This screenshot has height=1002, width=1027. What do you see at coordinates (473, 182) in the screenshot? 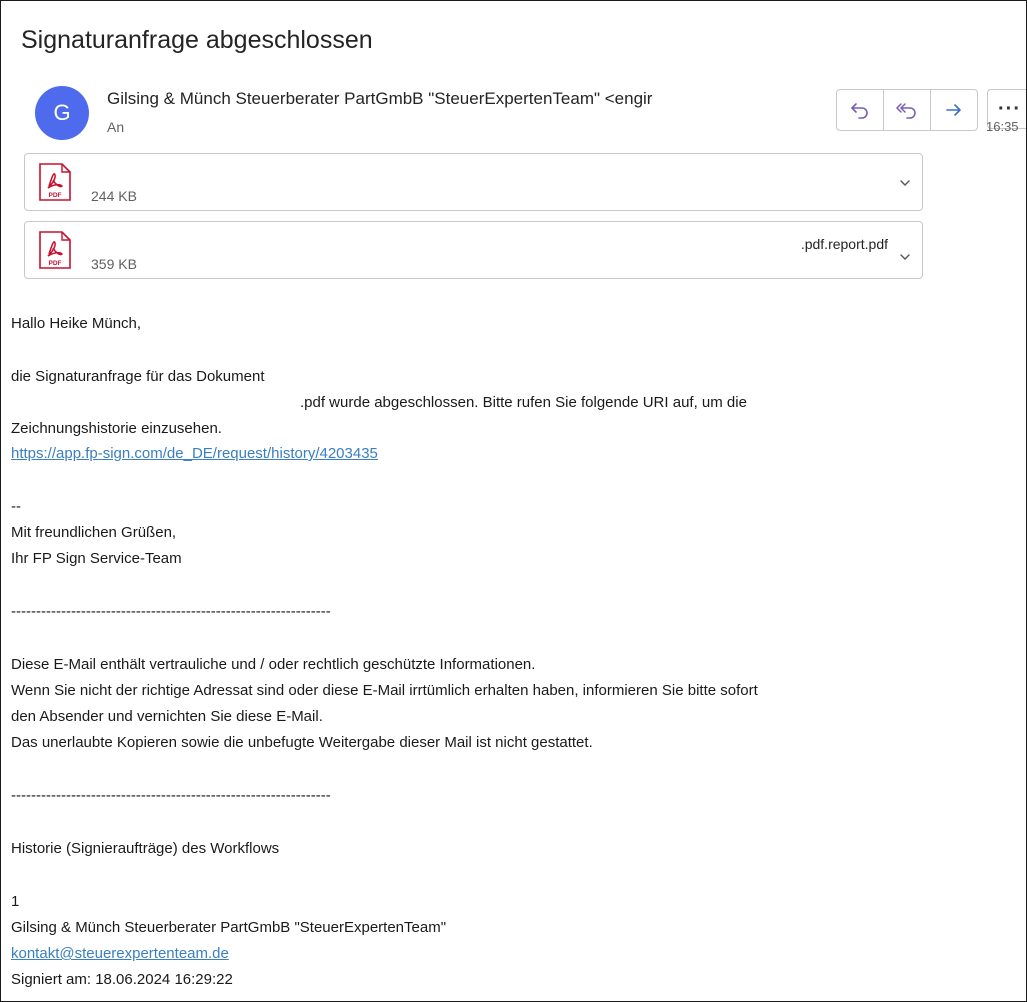
I see `attachment-card: PDF 244 KB` at bounding box center [473, 182].